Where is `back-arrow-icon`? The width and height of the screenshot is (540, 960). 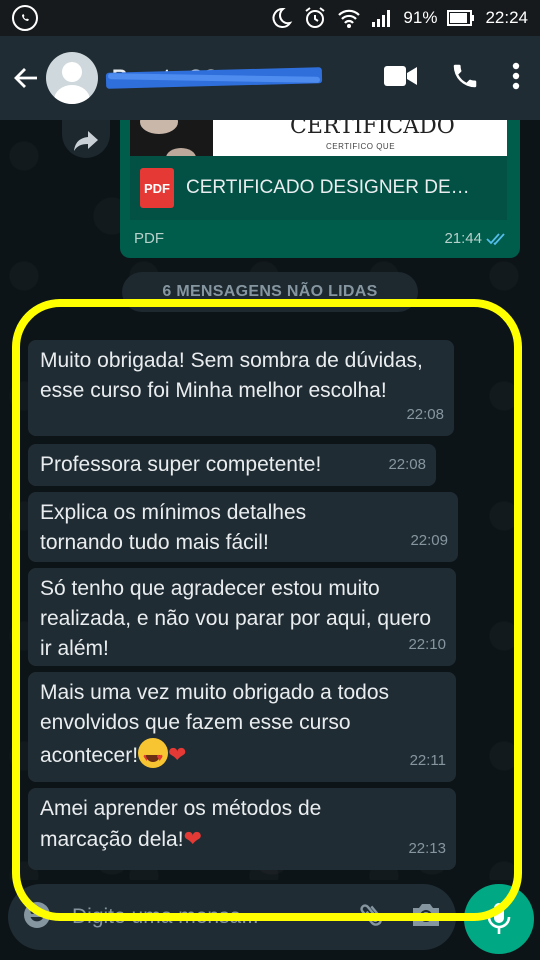
back-arrow-icon is located at coordinates (25, 78).